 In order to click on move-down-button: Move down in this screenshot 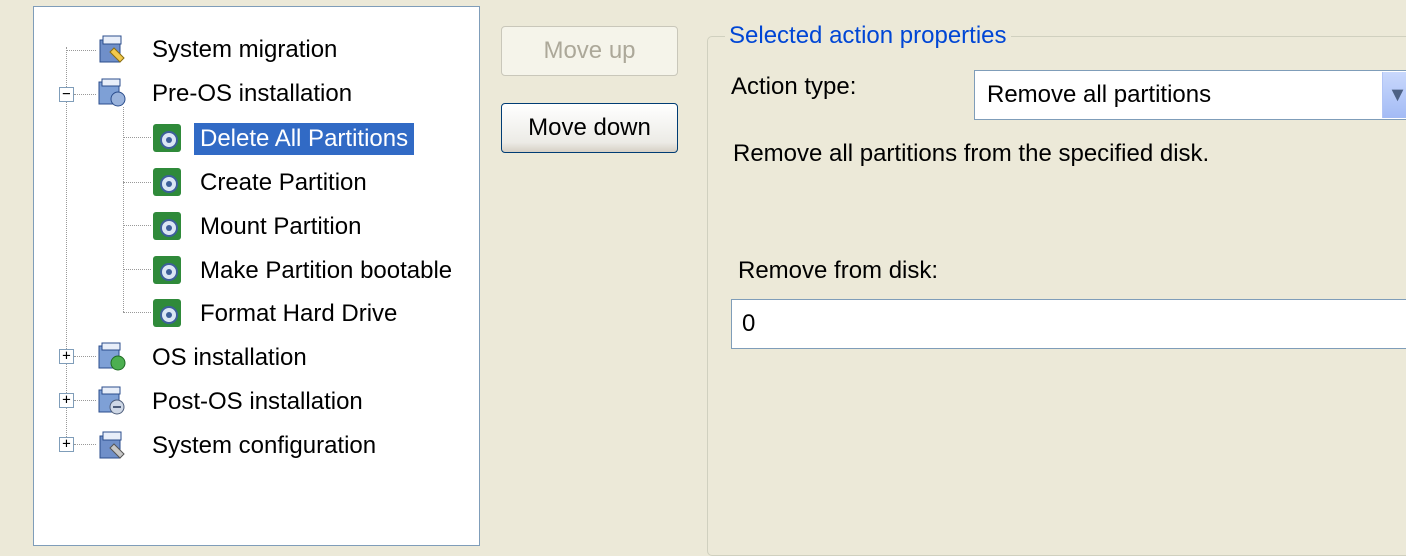, I will do `click(589, 128)`.